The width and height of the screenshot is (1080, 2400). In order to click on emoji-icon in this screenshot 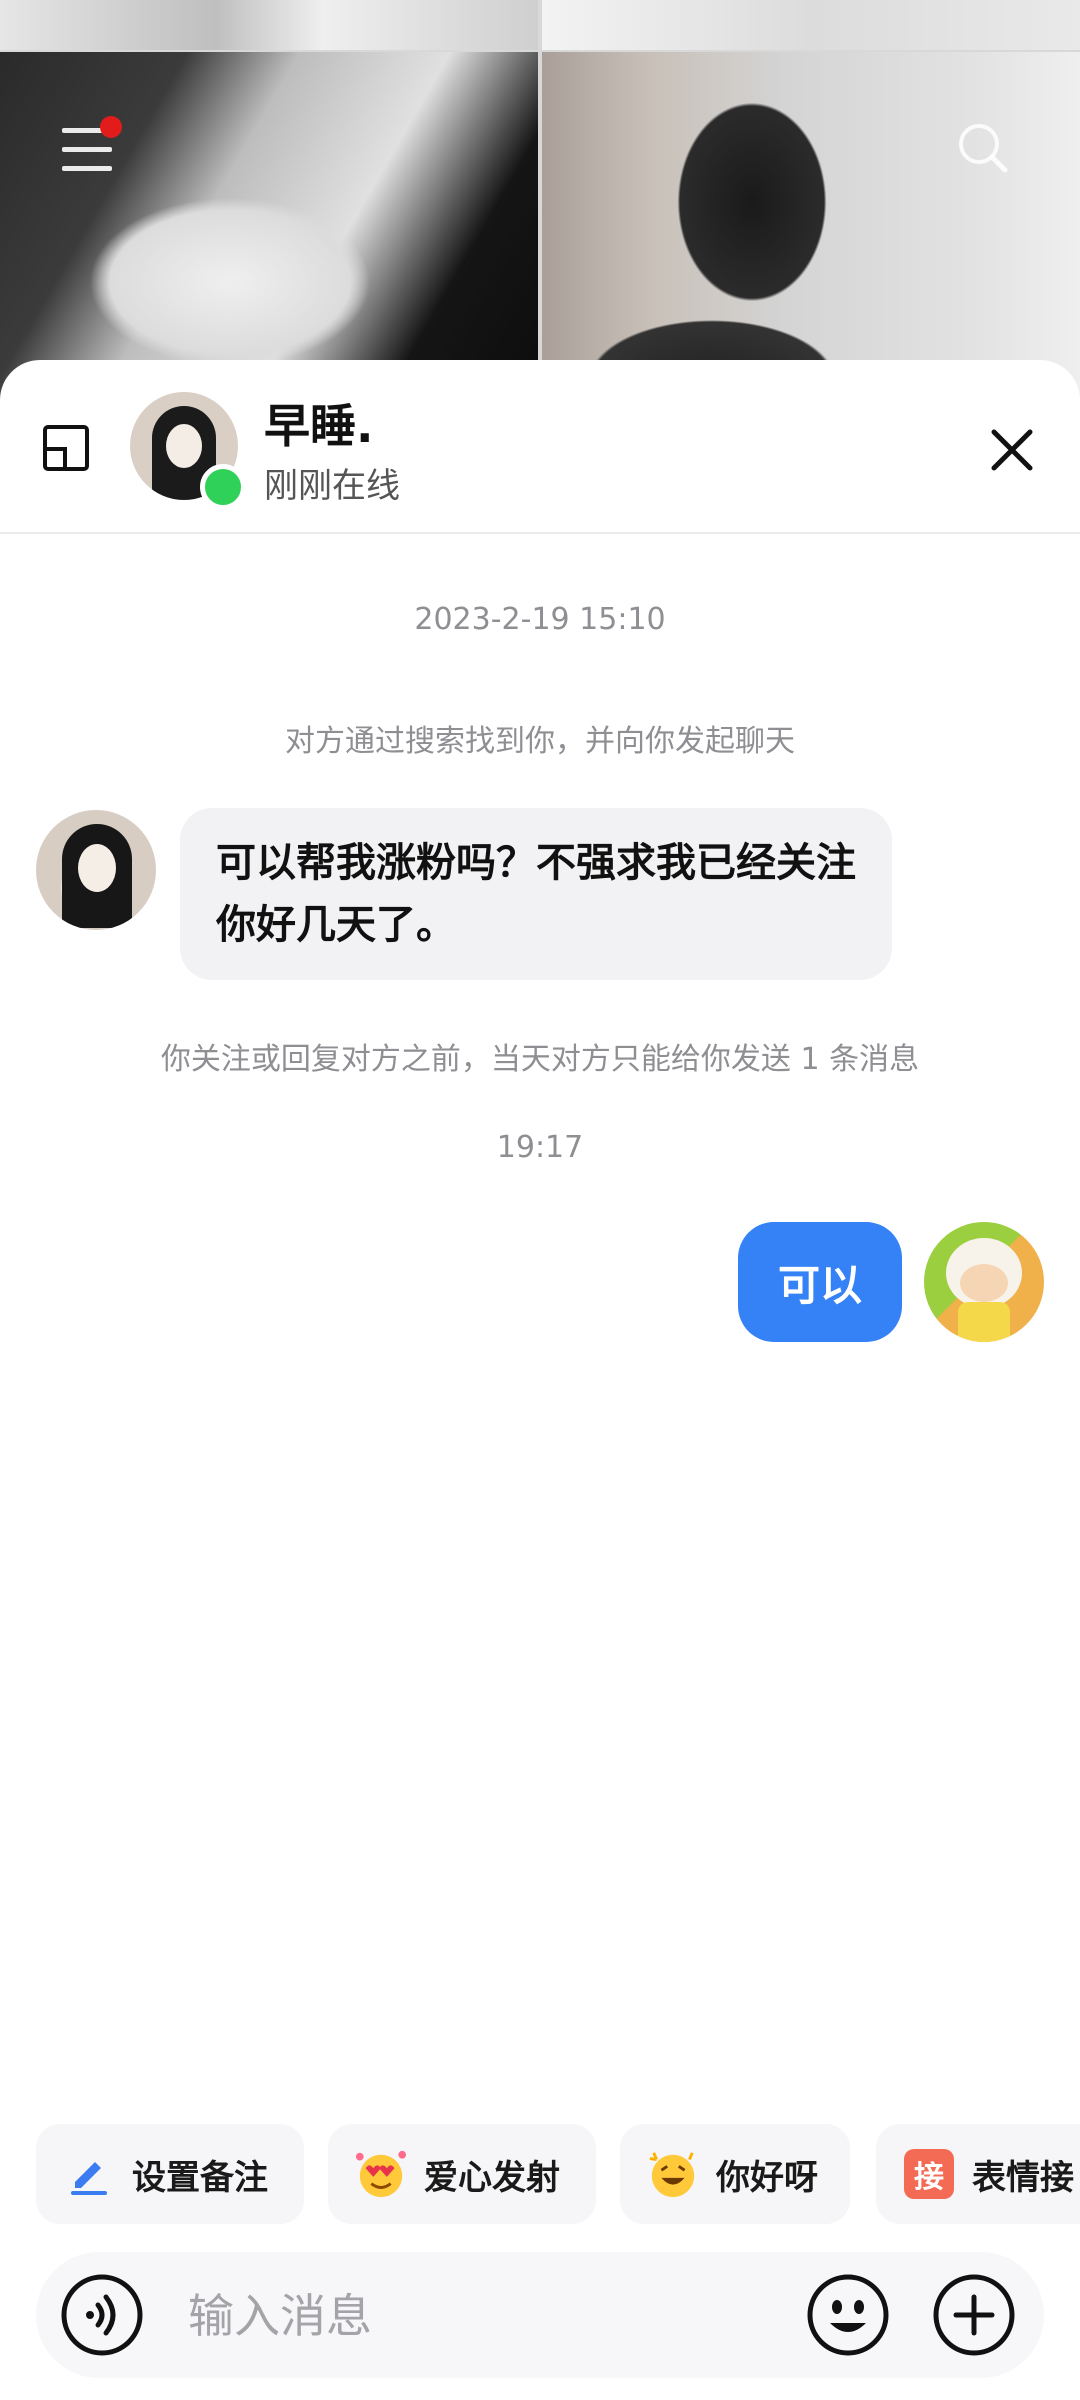, I will do `click(848, 2315)`.